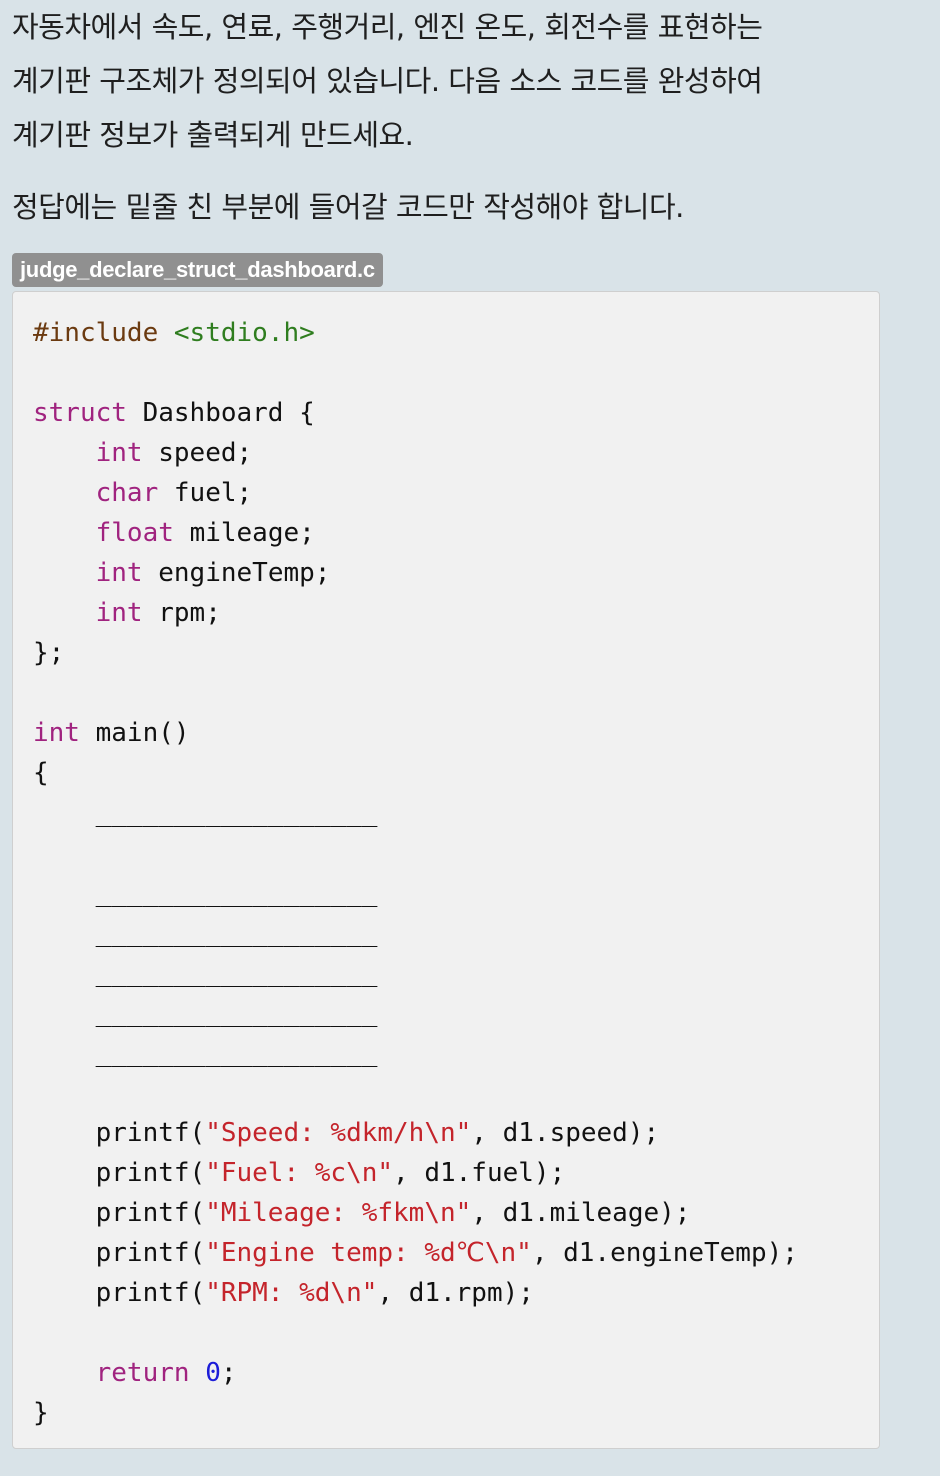  What do you see at coordinates (368, 1253) in the screenshot?
I see `printf-format: "Engine temp: %d℃\n"` at bounding box center [368, 1253].